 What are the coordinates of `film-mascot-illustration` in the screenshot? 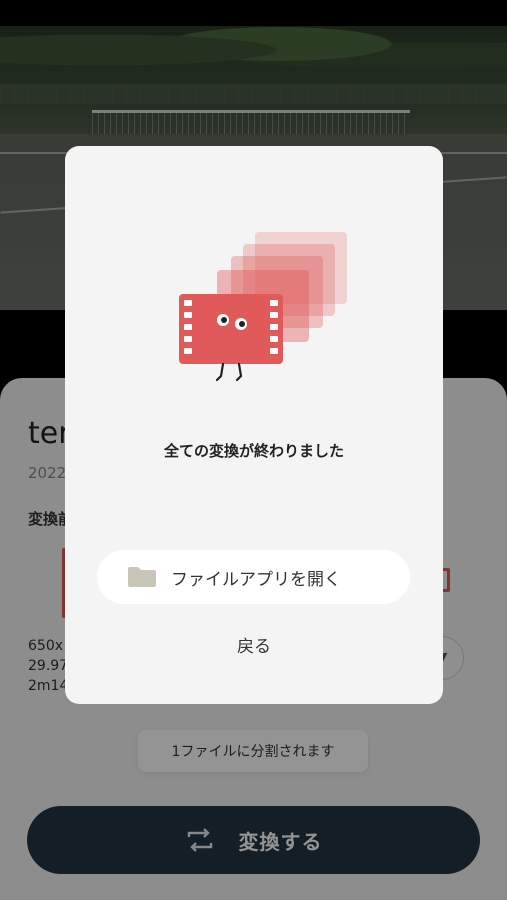 It's located at (263, 307).